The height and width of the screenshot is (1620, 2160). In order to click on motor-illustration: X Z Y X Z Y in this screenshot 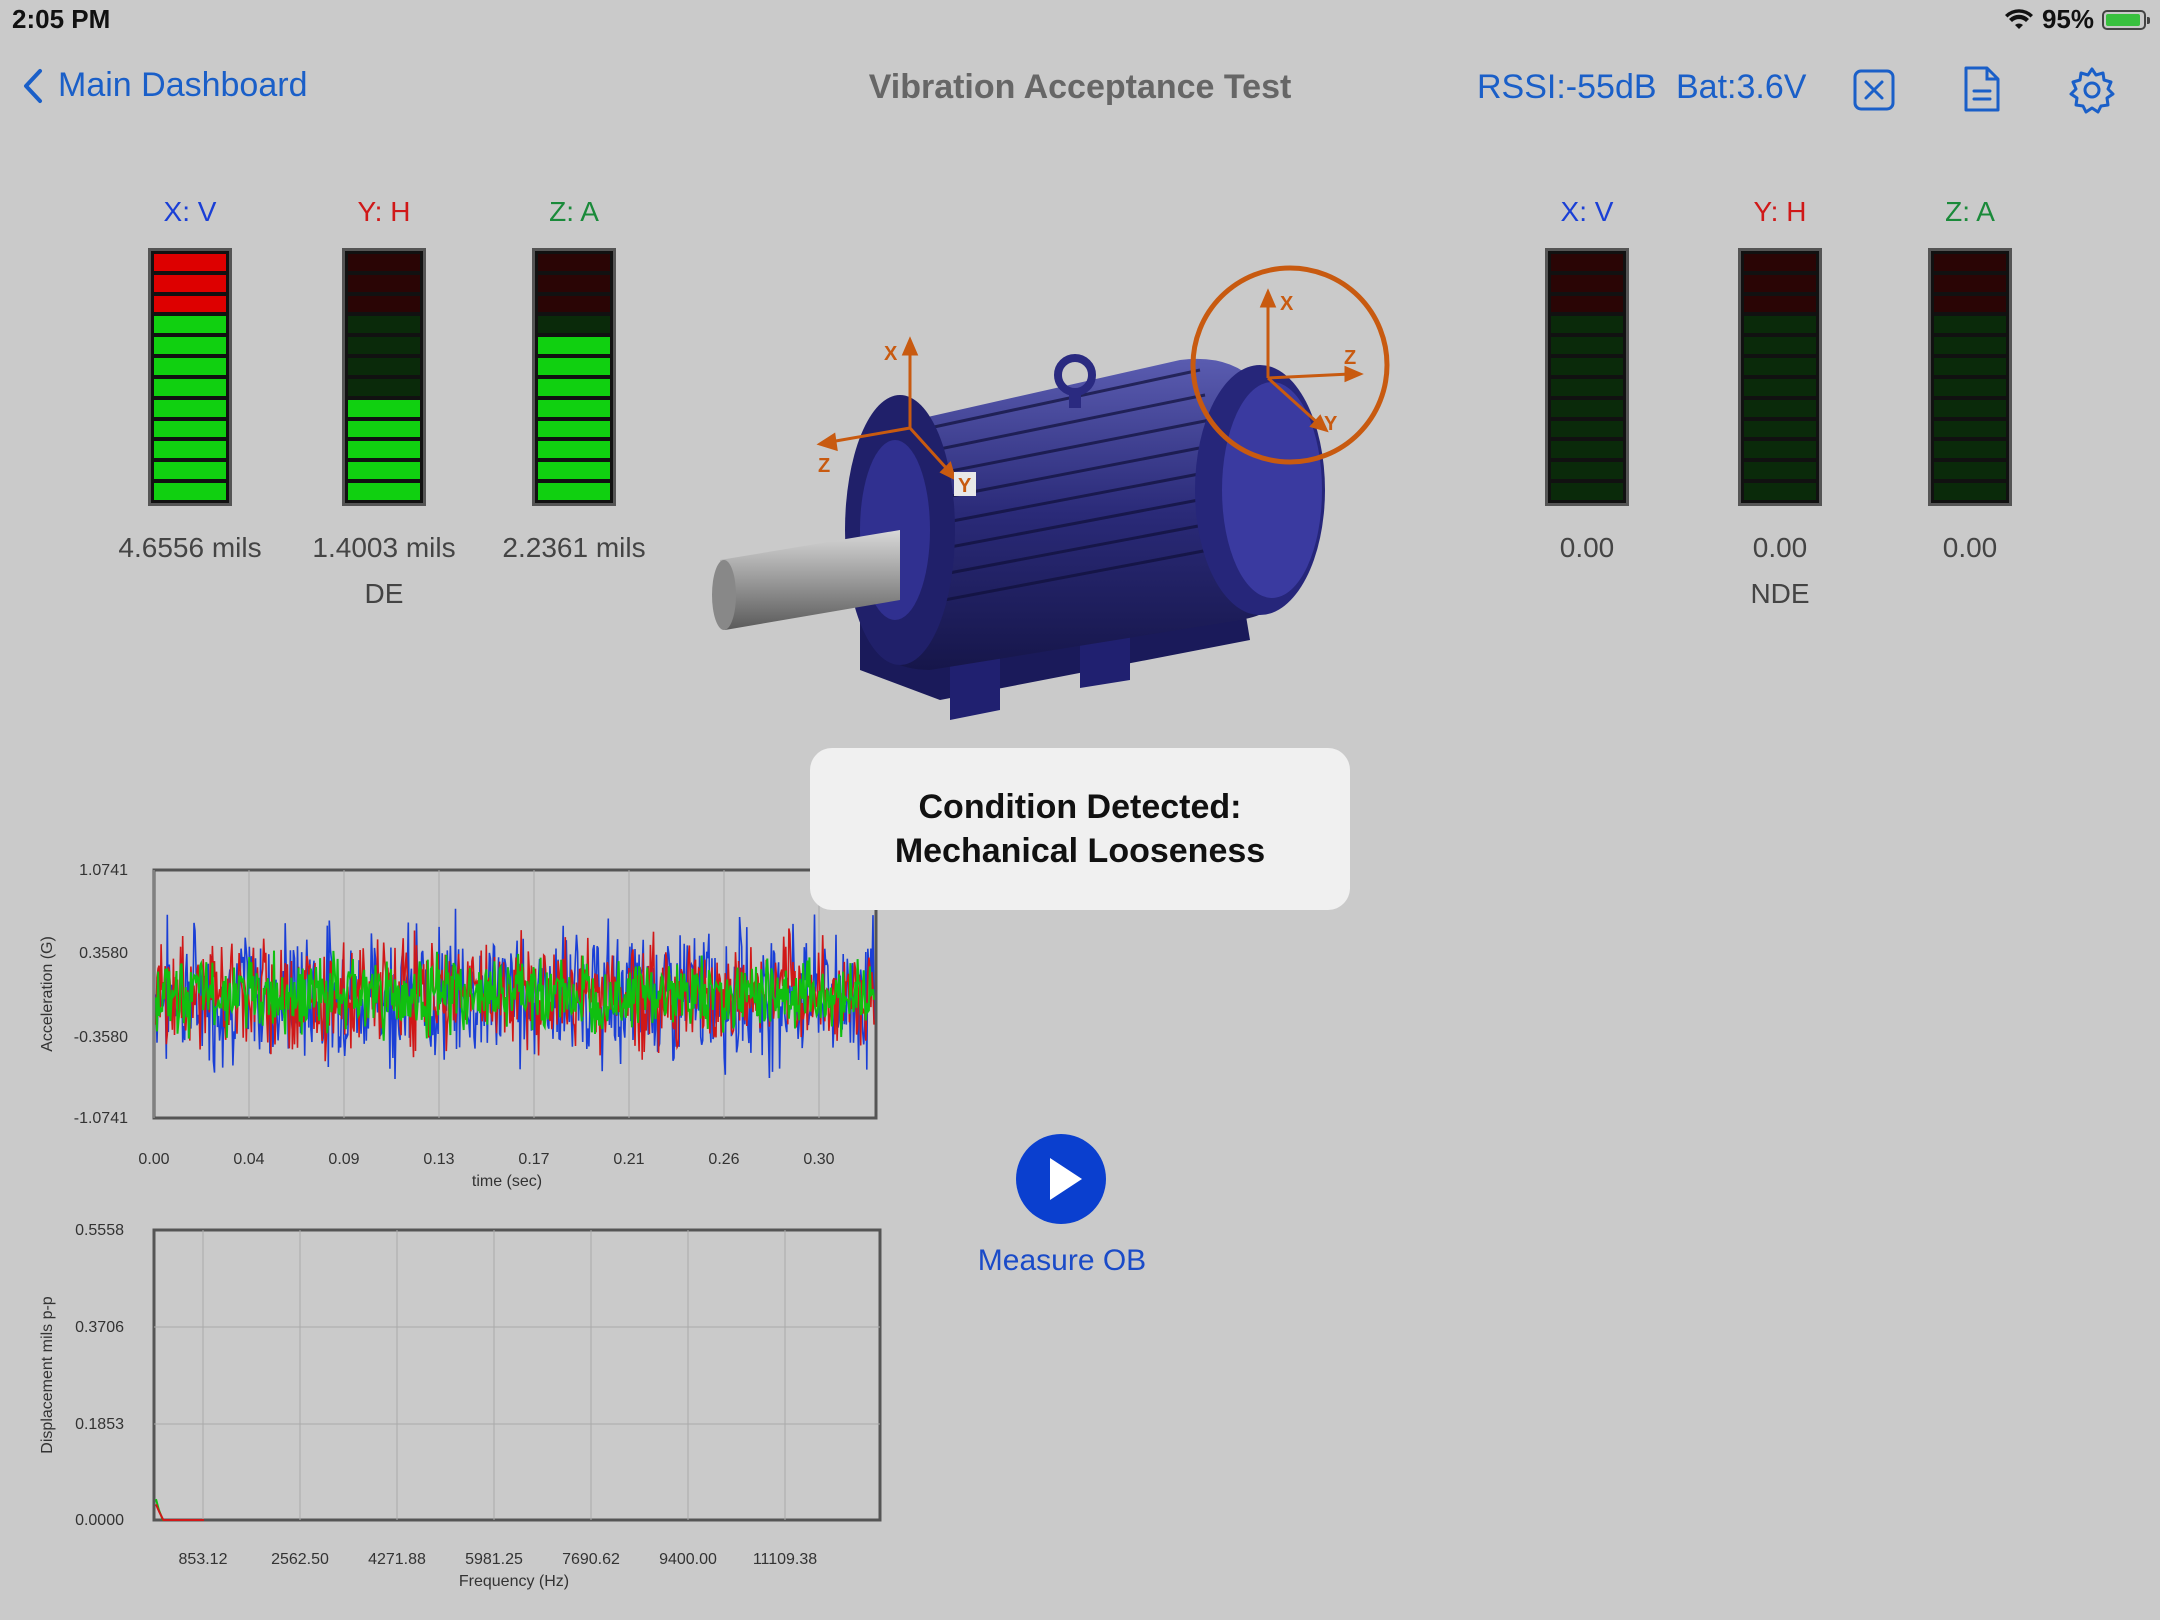, I will do `click(1051, 492)`.